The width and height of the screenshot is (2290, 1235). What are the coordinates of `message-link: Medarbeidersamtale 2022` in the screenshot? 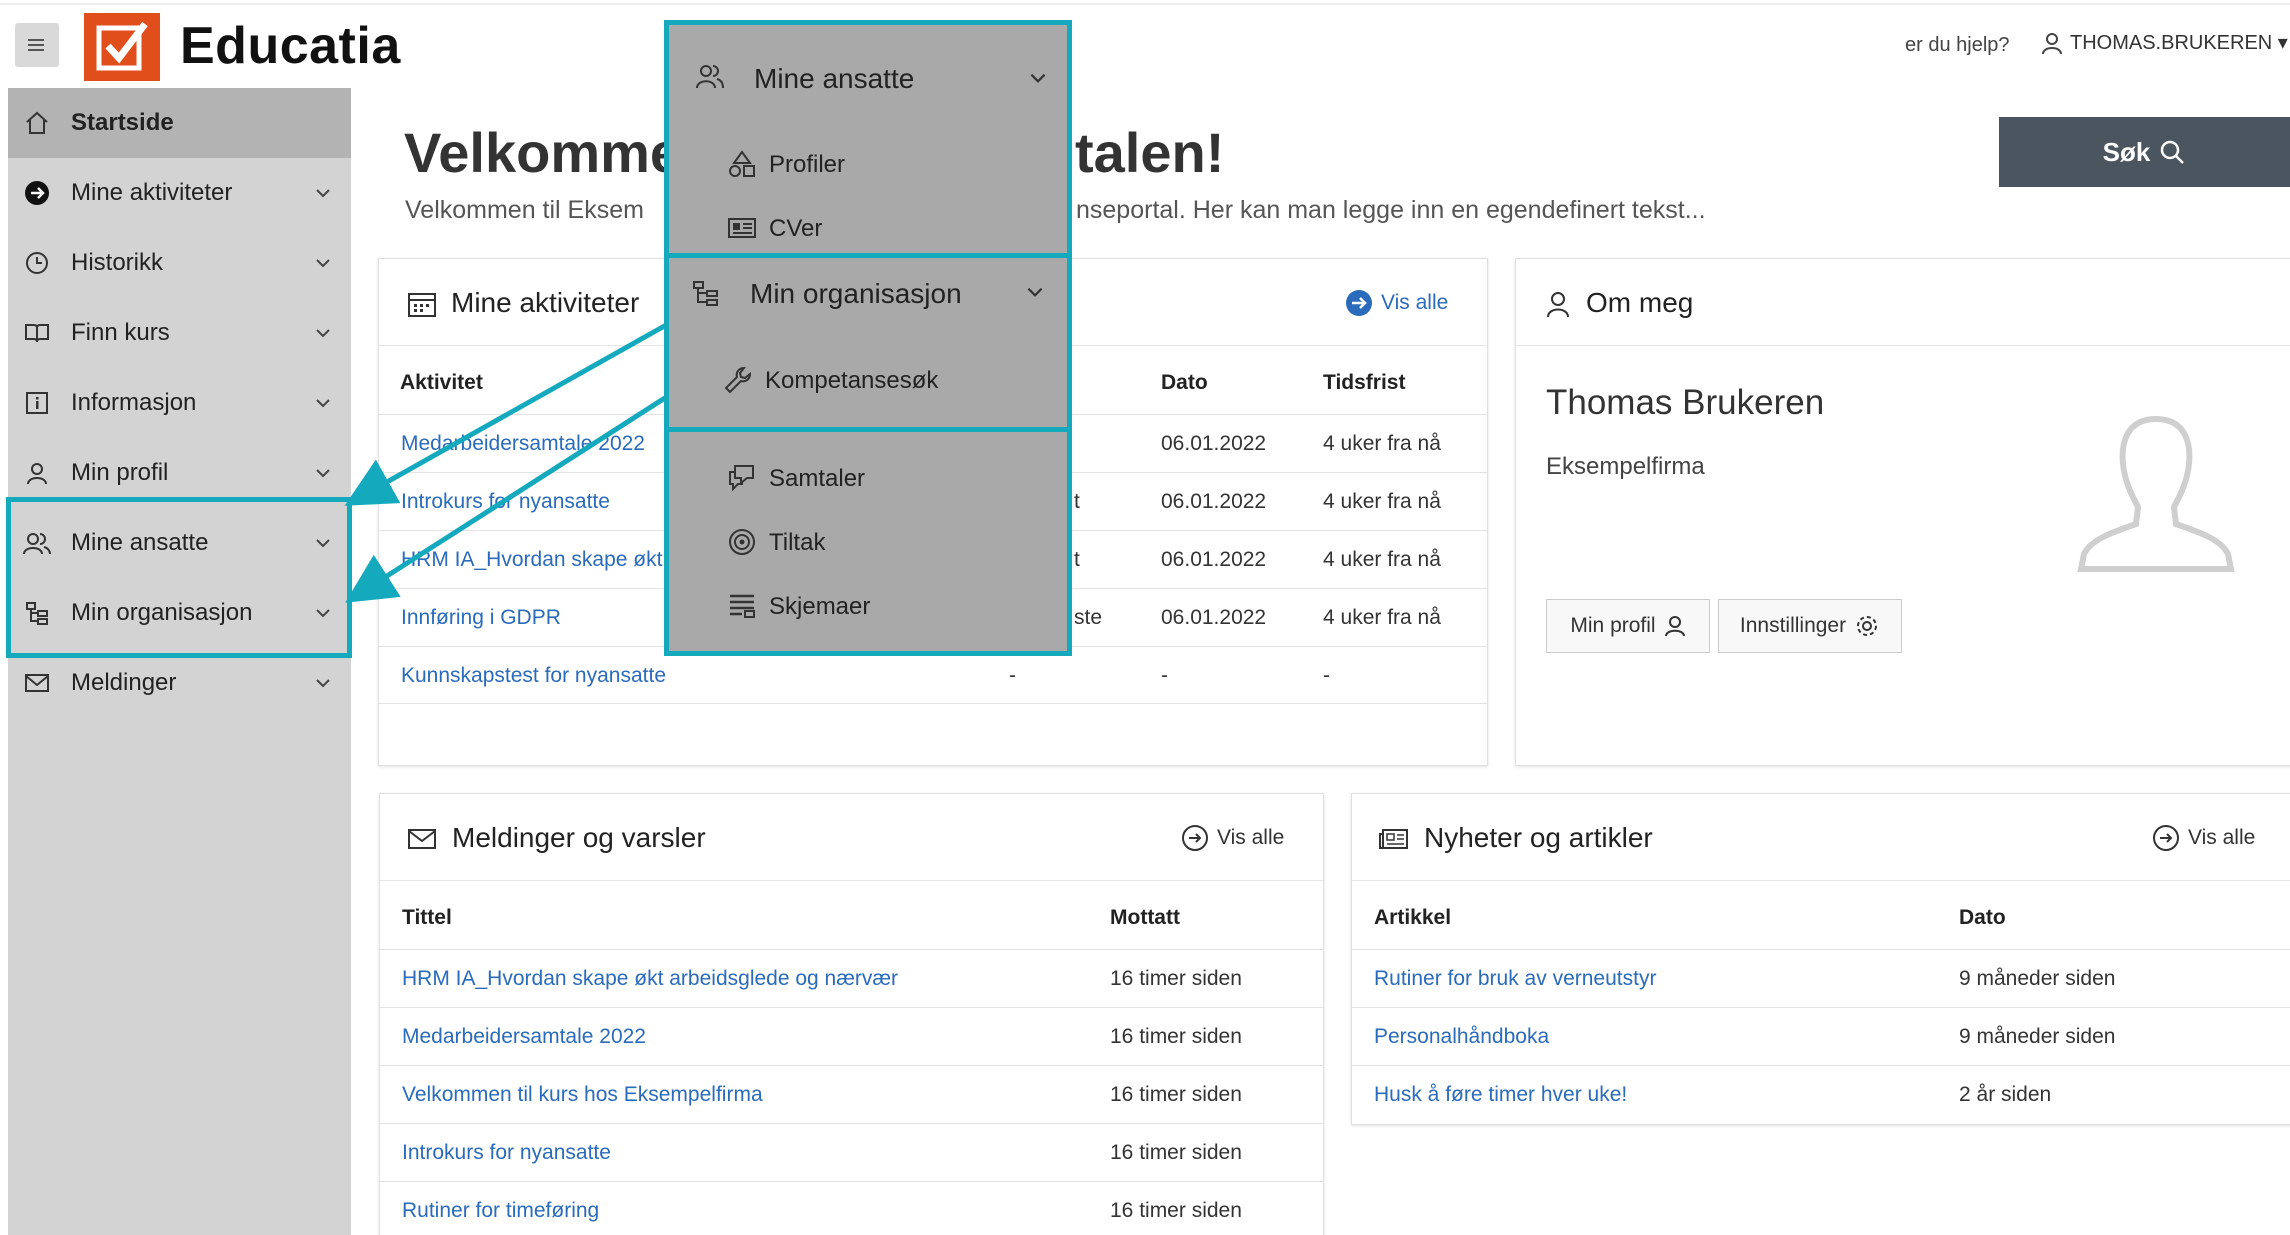 It's located at (524, 1037).